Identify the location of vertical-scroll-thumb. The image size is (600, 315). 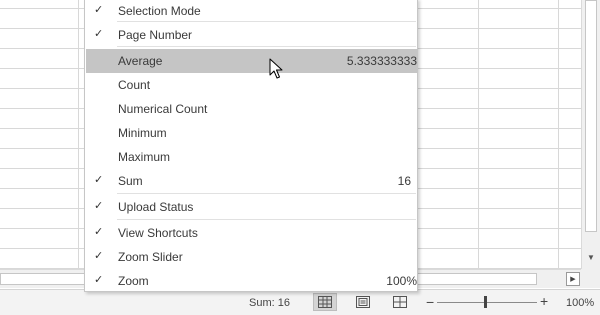
(591, 116).